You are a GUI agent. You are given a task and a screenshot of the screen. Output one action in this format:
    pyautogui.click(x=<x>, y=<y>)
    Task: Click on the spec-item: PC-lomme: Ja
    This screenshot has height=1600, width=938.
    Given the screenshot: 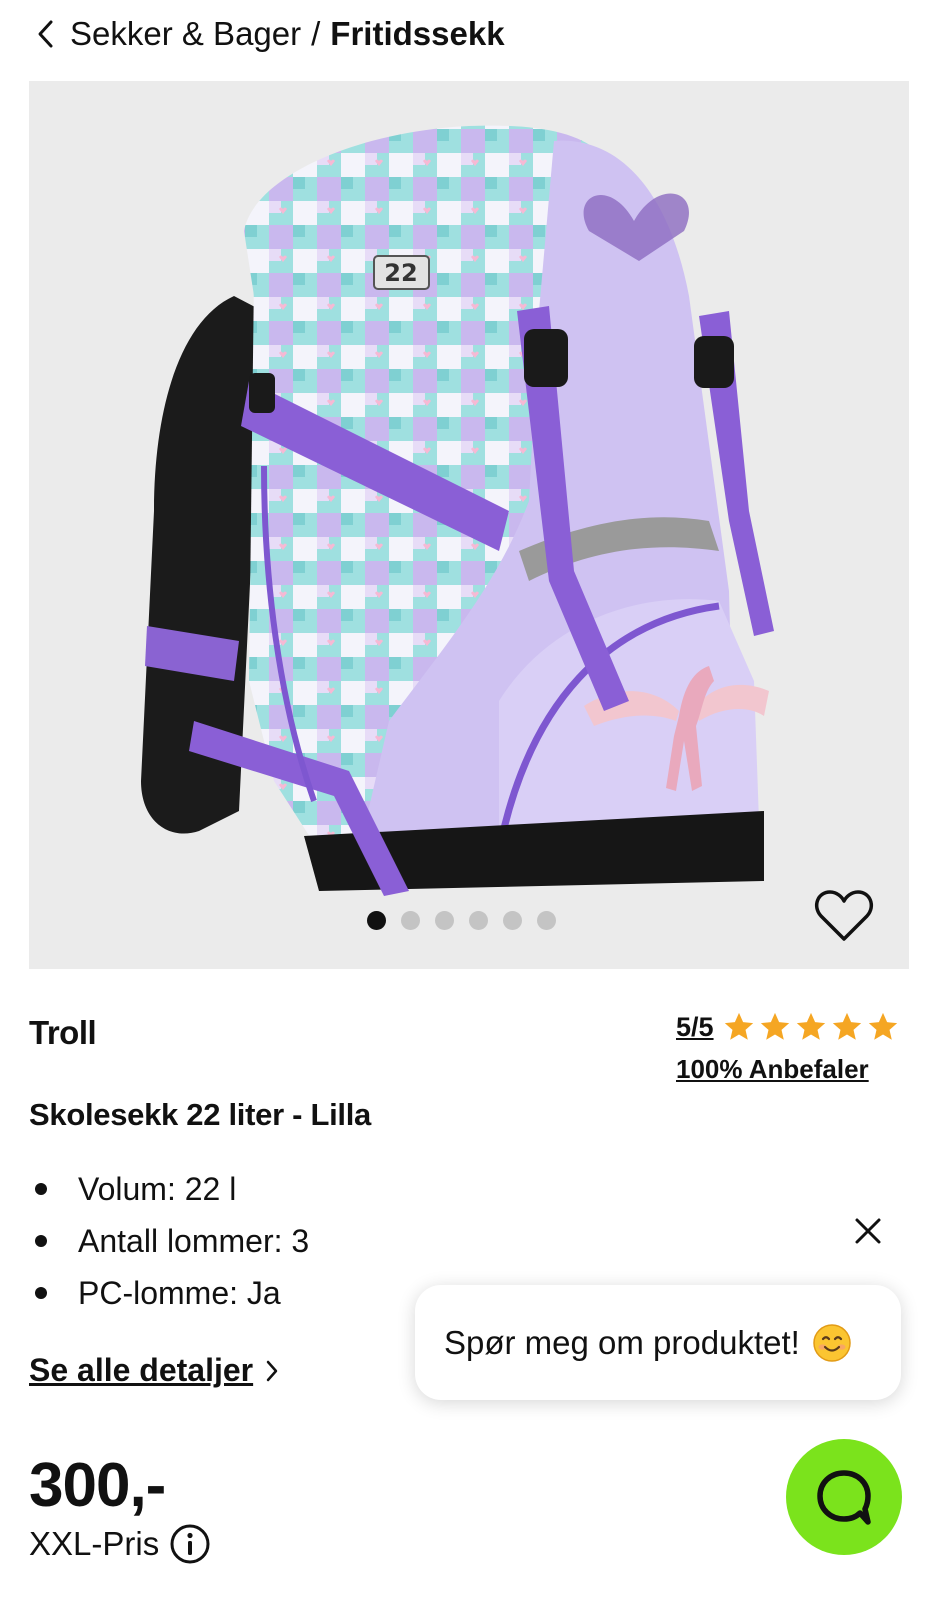 What is the action you would take?
    pyautogui.click(x=169, y=1293)
    